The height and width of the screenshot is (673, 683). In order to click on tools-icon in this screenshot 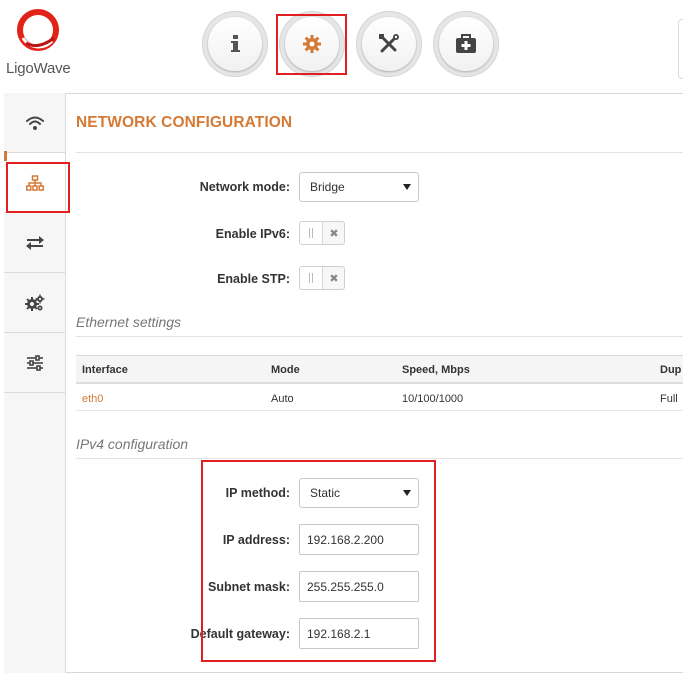, I will do `click(389, 43)`.